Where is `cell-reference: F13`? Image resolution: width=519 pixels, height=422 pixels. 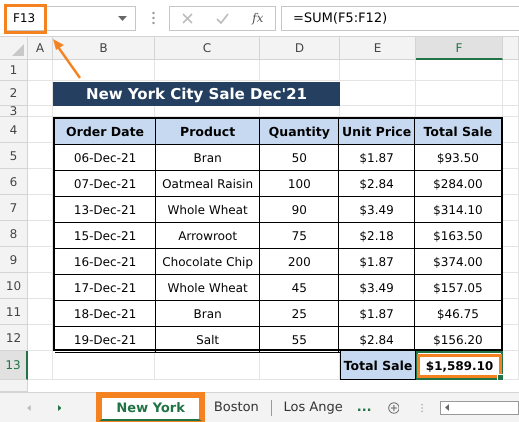
cell-reference: F13 is located at coordinates (24, 18).